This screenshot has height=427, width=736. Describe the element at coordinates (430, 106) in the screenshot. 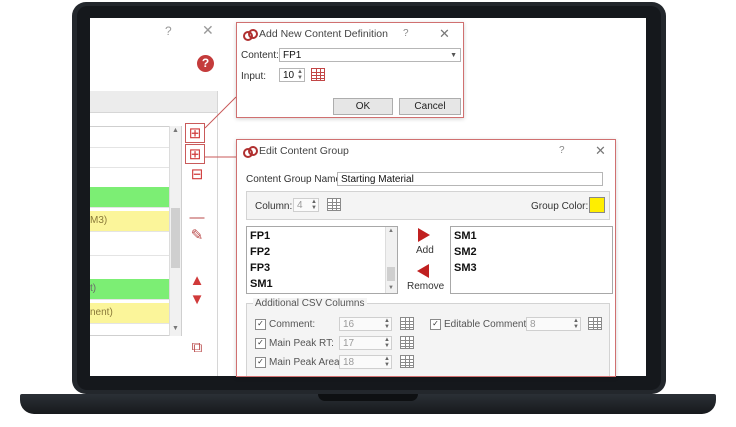

I see `cancel-button: Cancel` at that location.